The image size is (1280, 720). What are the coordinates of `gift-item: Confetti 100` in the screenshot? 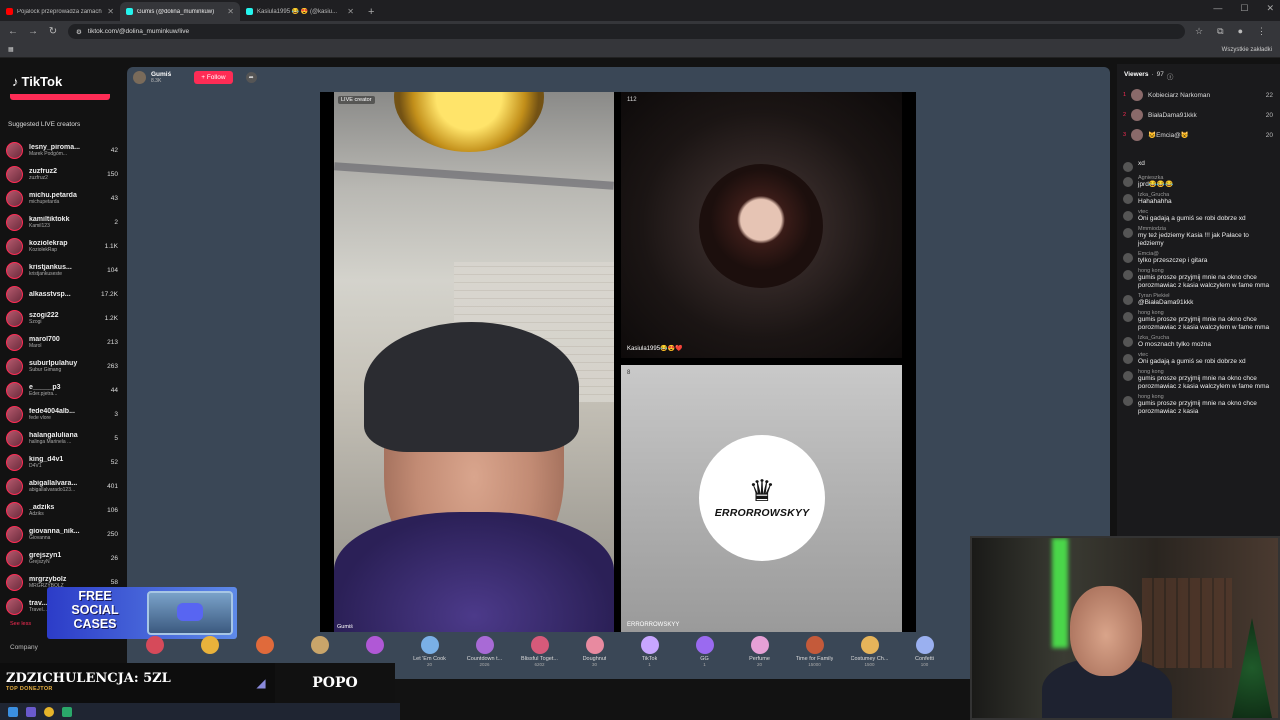 It's located at (924, 656).